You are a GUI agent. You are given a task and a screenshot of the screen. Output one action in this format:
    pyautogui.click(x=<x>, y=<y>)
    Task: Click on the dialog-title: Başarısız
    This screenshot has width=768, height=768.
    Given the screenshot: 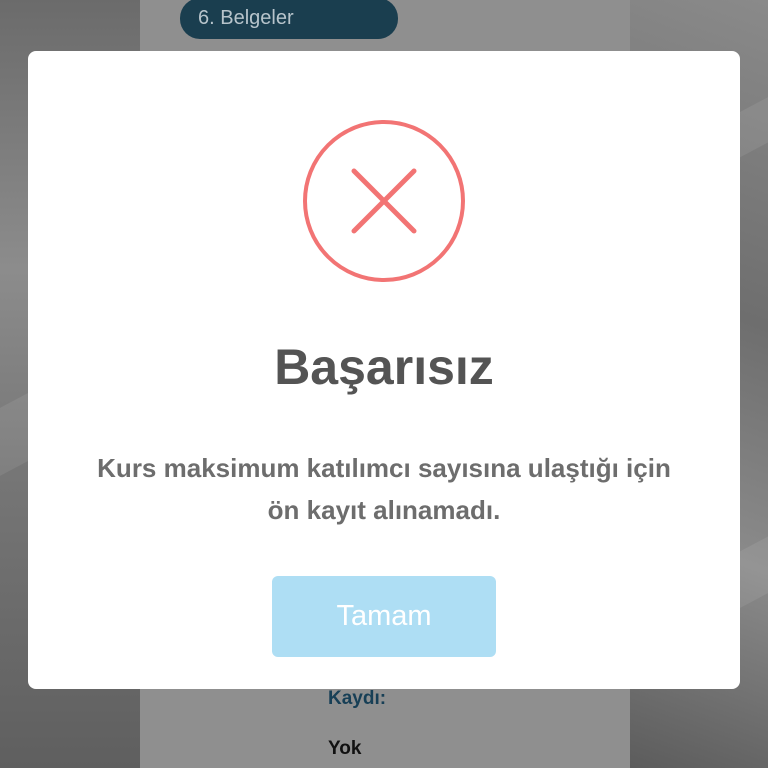 What is the action you would take?
    pyautogui.click(x=384, y=367)
    